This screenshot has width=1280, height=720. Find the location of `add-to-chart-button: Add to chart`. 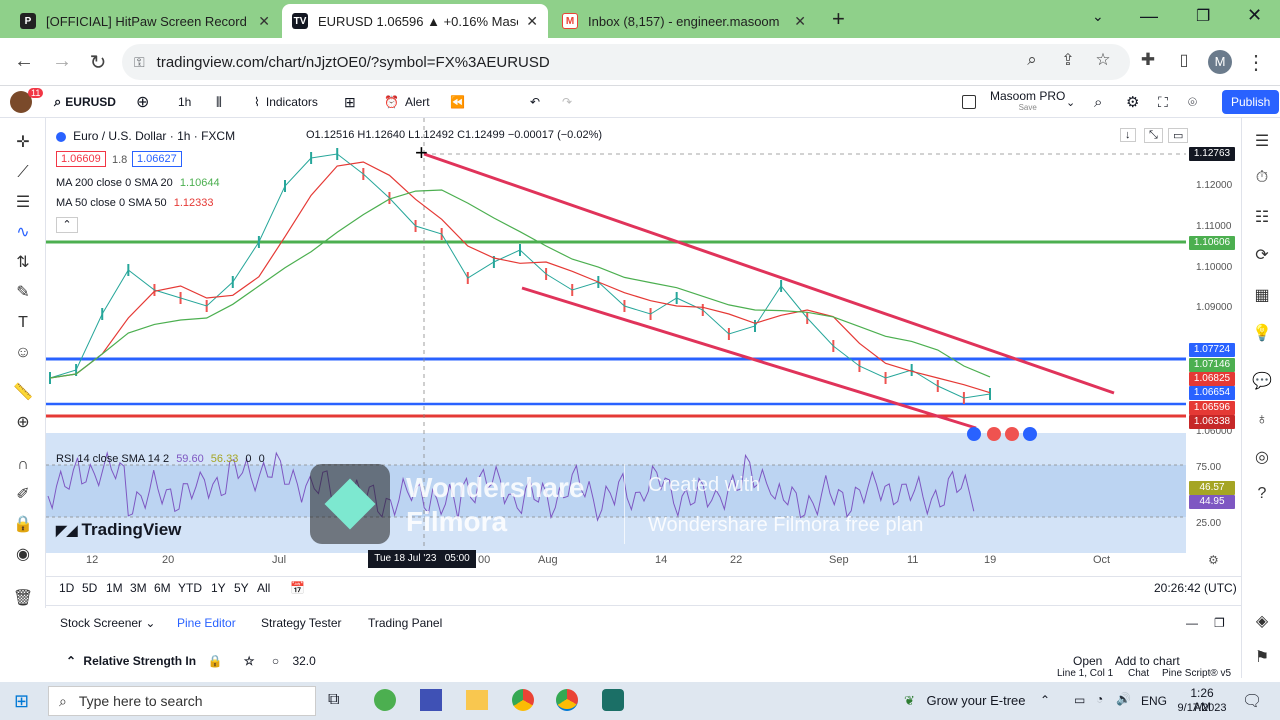

add-to-chart-button: Add to chart is located at coordinates (1147, 661).